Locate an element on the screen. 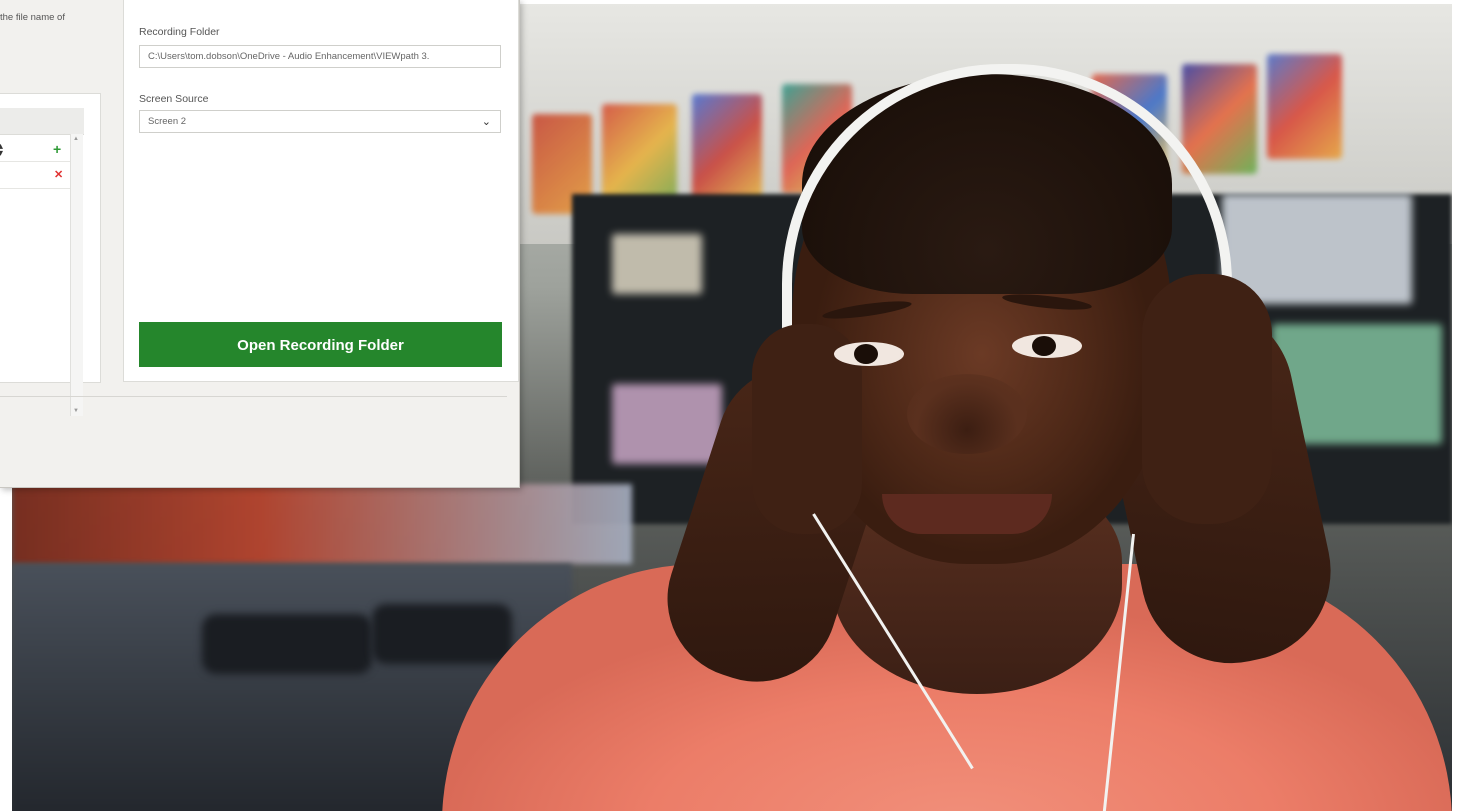 The width and height of the screenshot is (1463, 811). schedule-list-panel: ▴ ▾ + ✕ ▲ ▼ is located at coordinates (50, 254).